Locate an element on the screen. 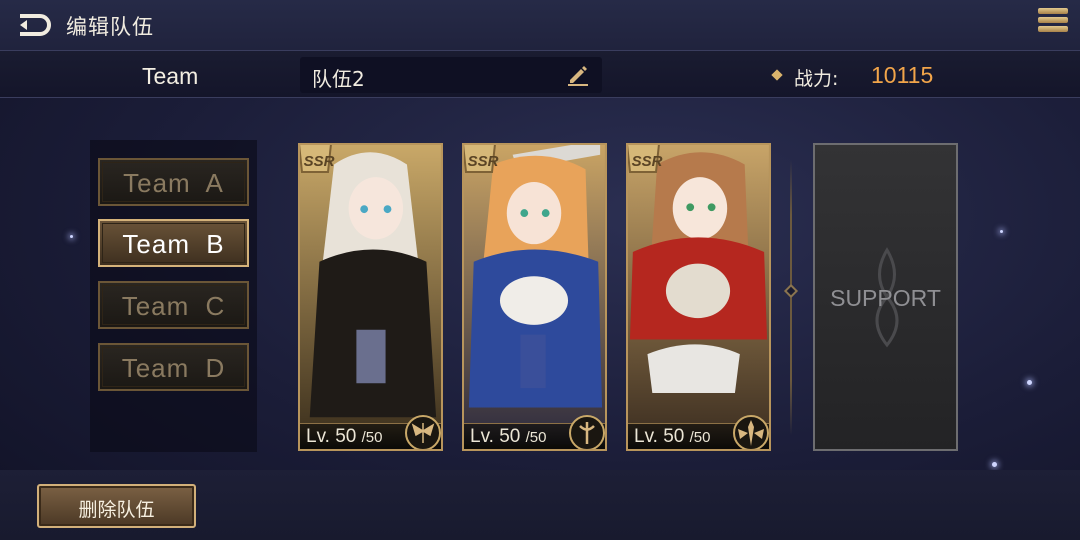 Image resolution: width=1080 pixels, height=540 pixels. divider-ornament is located at coordinates (791, 291).